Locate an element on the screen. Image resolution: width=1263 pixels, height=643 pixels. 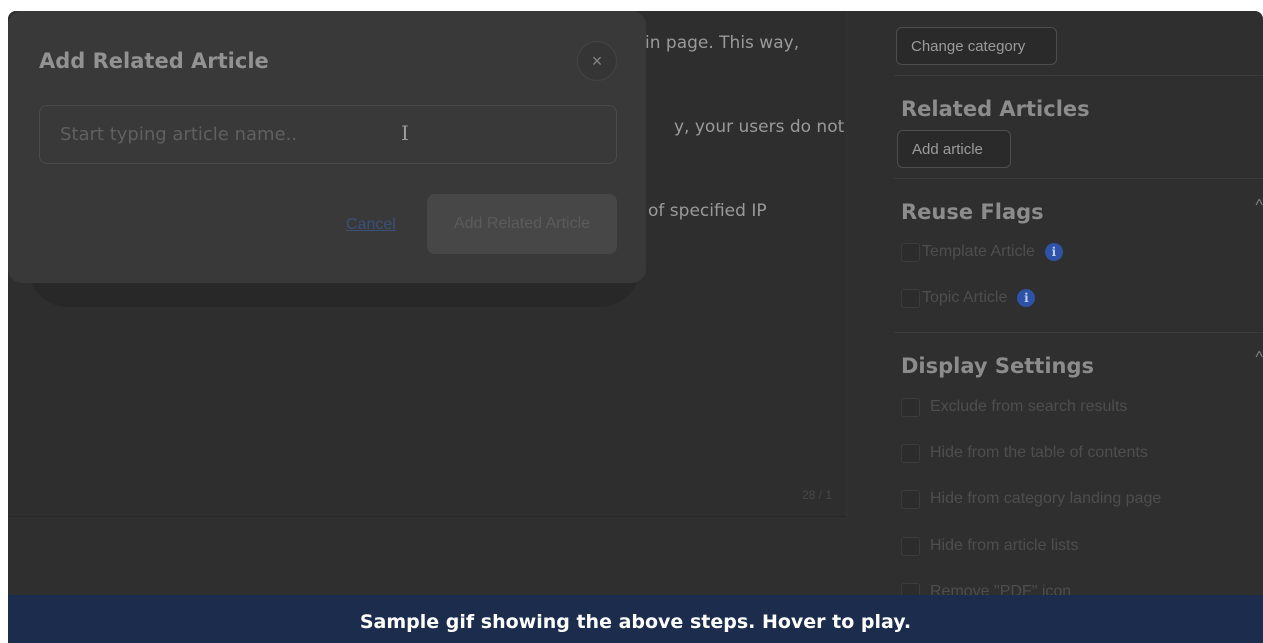
add-article-button: Add article is located at coordinates (954, 149).